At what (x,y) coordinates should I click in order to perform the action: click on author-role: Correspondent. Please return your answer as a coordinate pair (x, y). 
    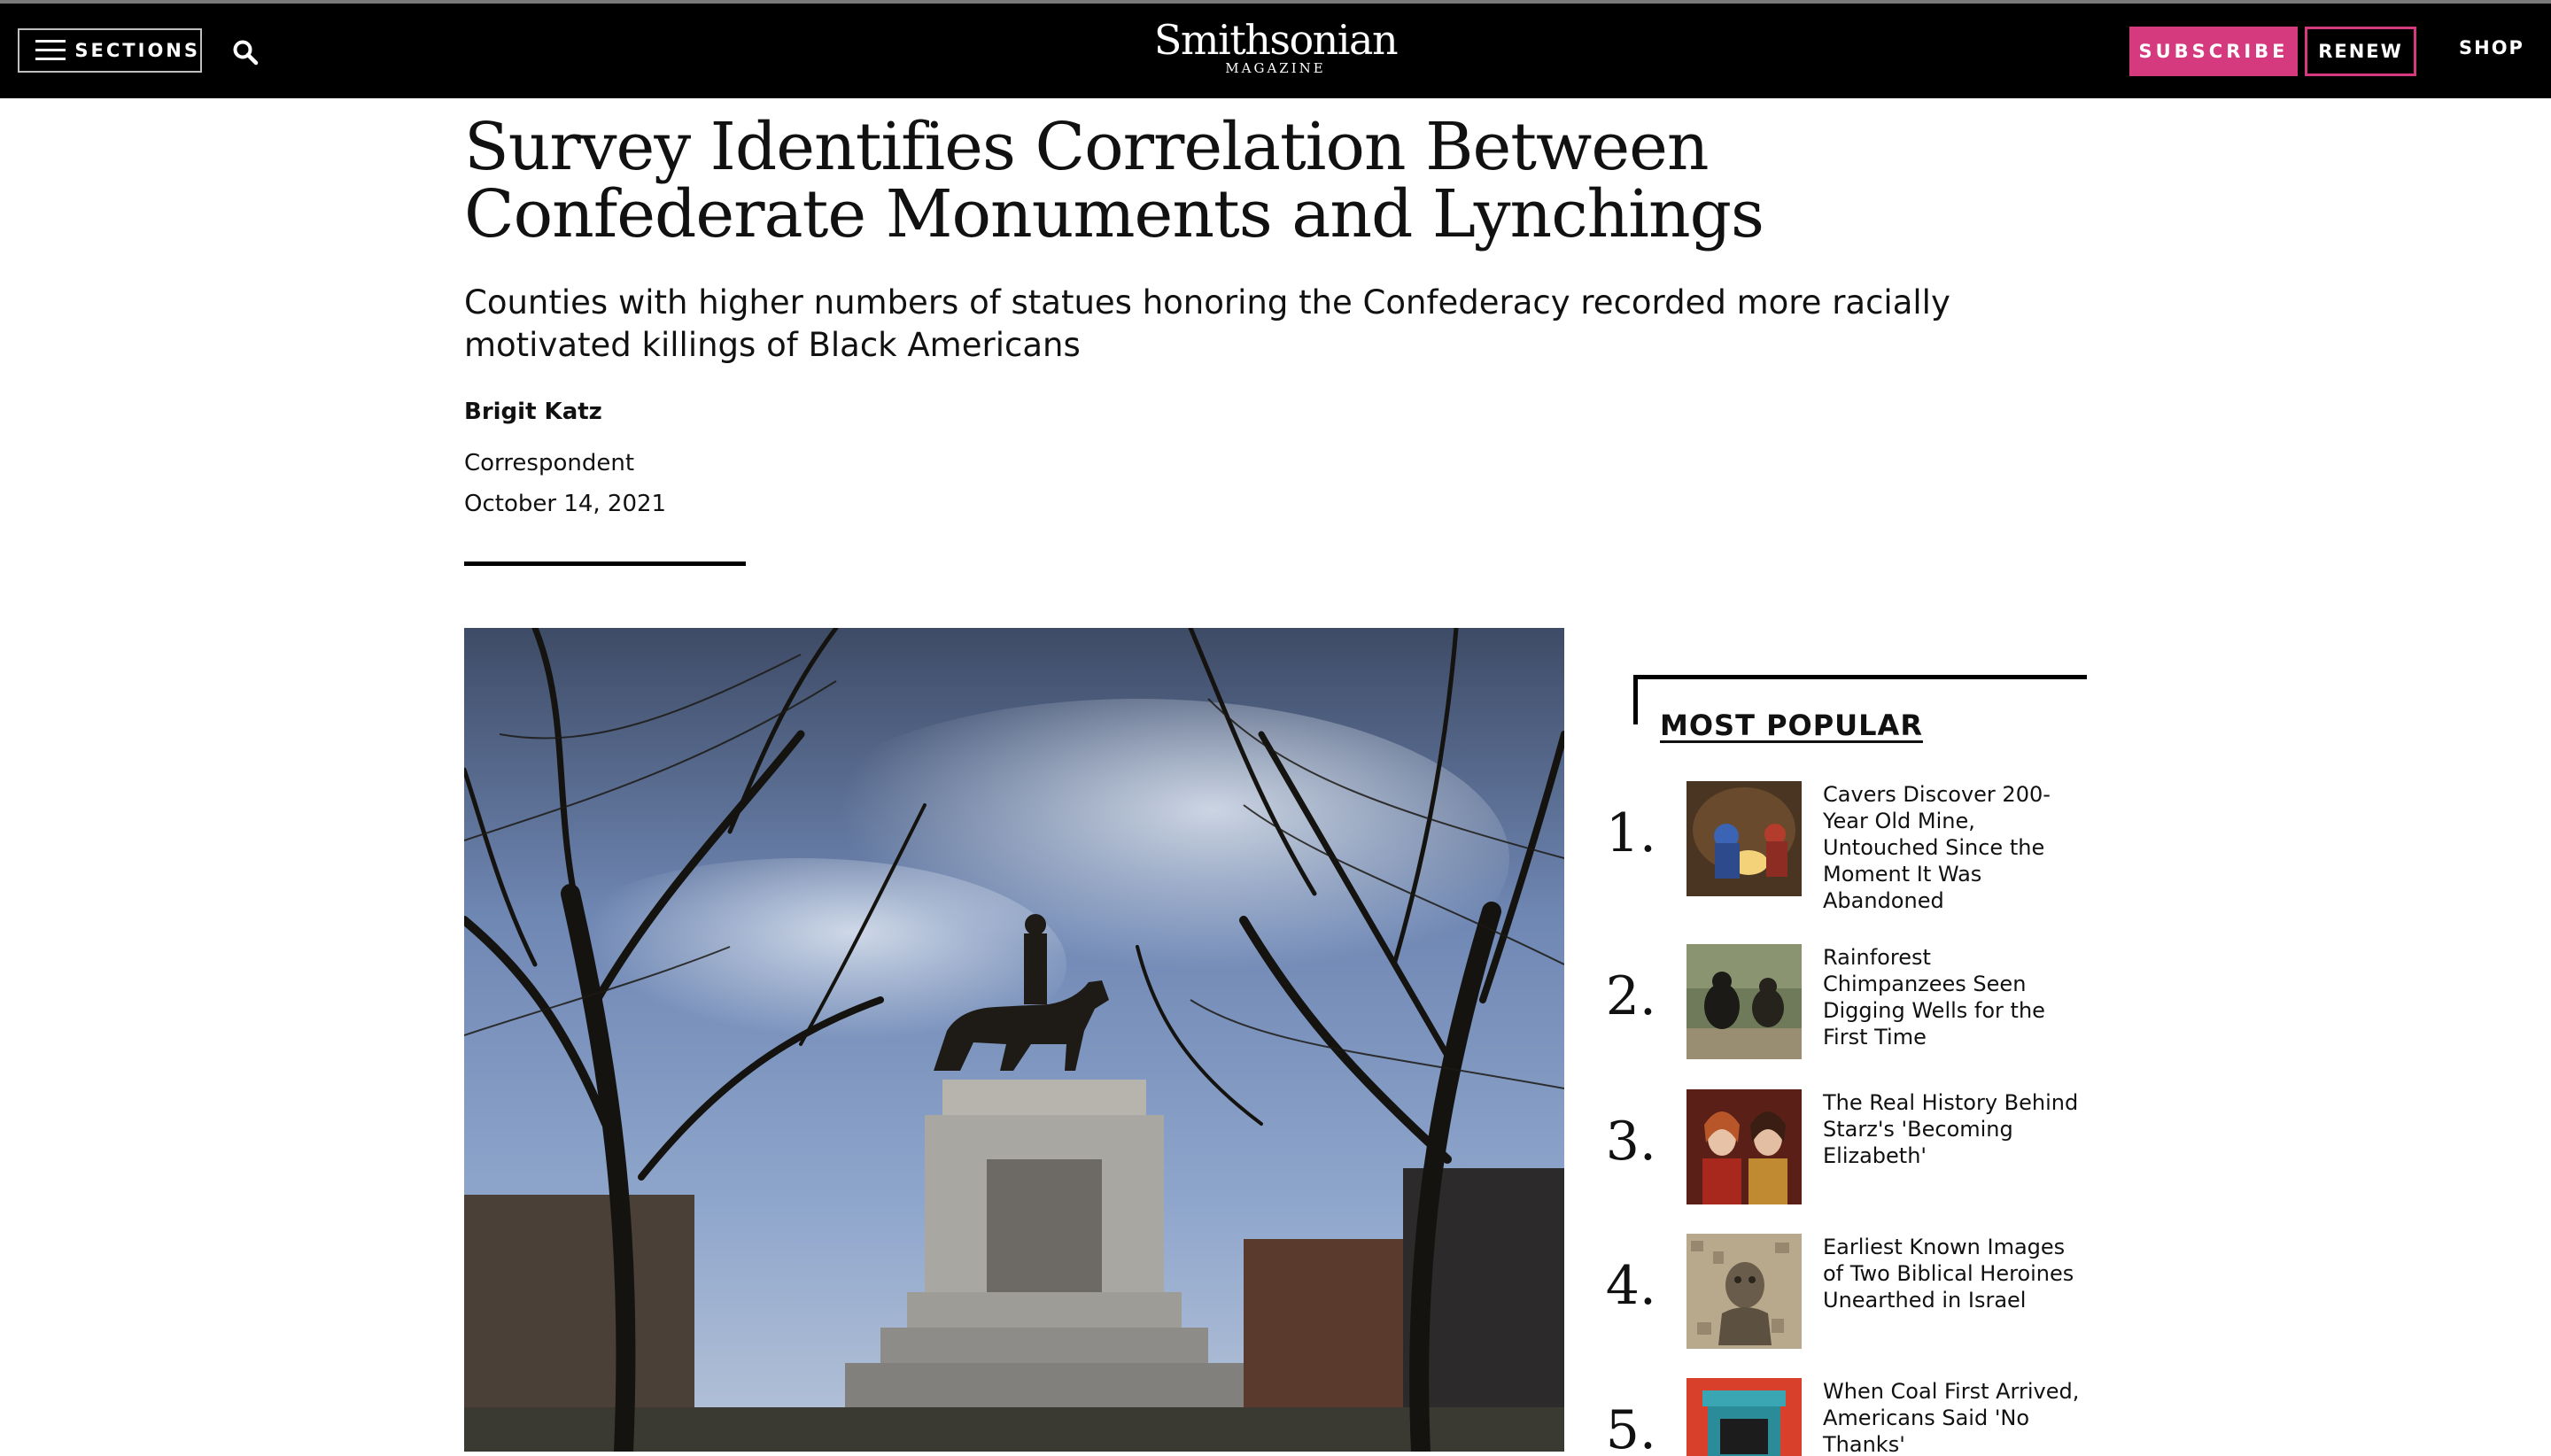
    Looking at the image, I should click on (550, 463).